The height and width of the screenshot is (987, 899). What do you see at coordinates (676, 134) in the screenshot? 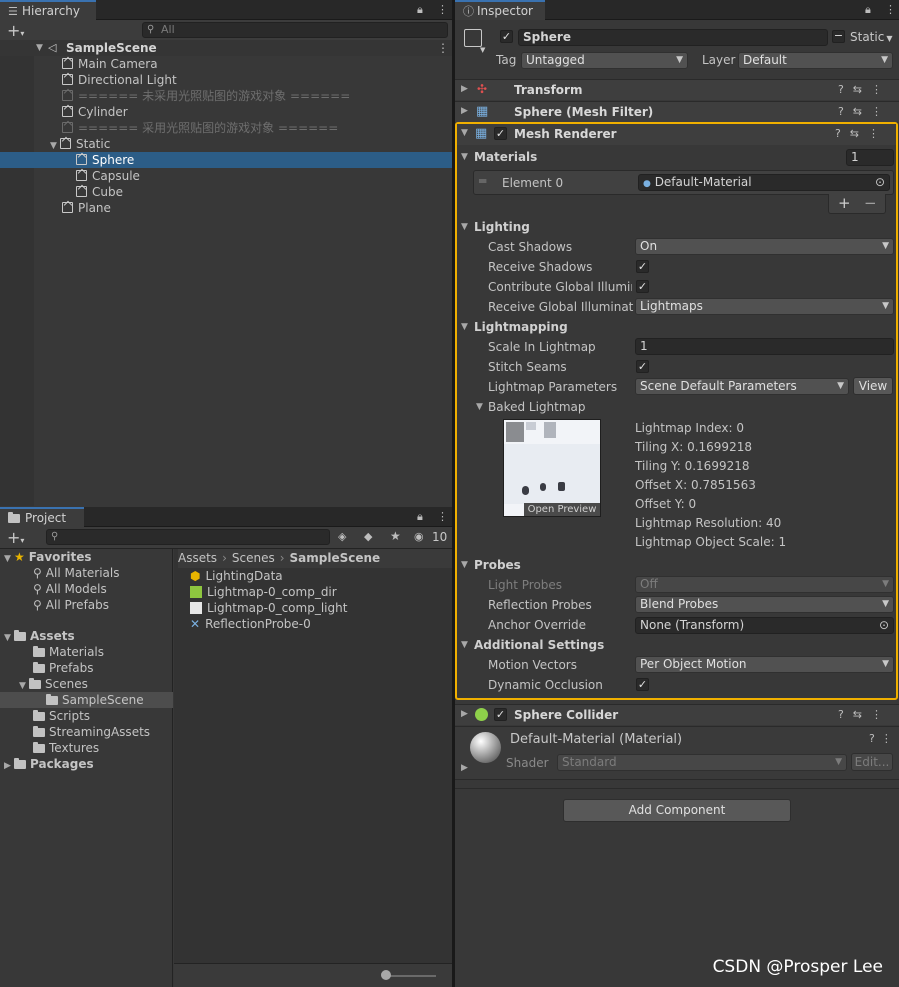
I see `mesh-renderer-header: ▼ ▦ ✓ Mesh Renderer ?⇆⋮` at bounding box center [676, 134].